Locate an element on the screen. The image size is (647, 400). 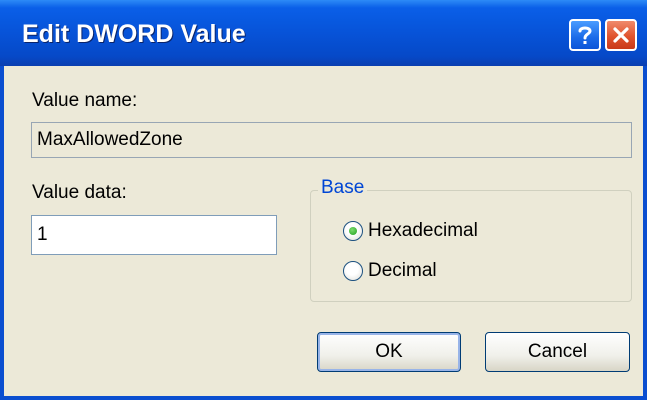
close-icon is located at coordinates (621, 35).